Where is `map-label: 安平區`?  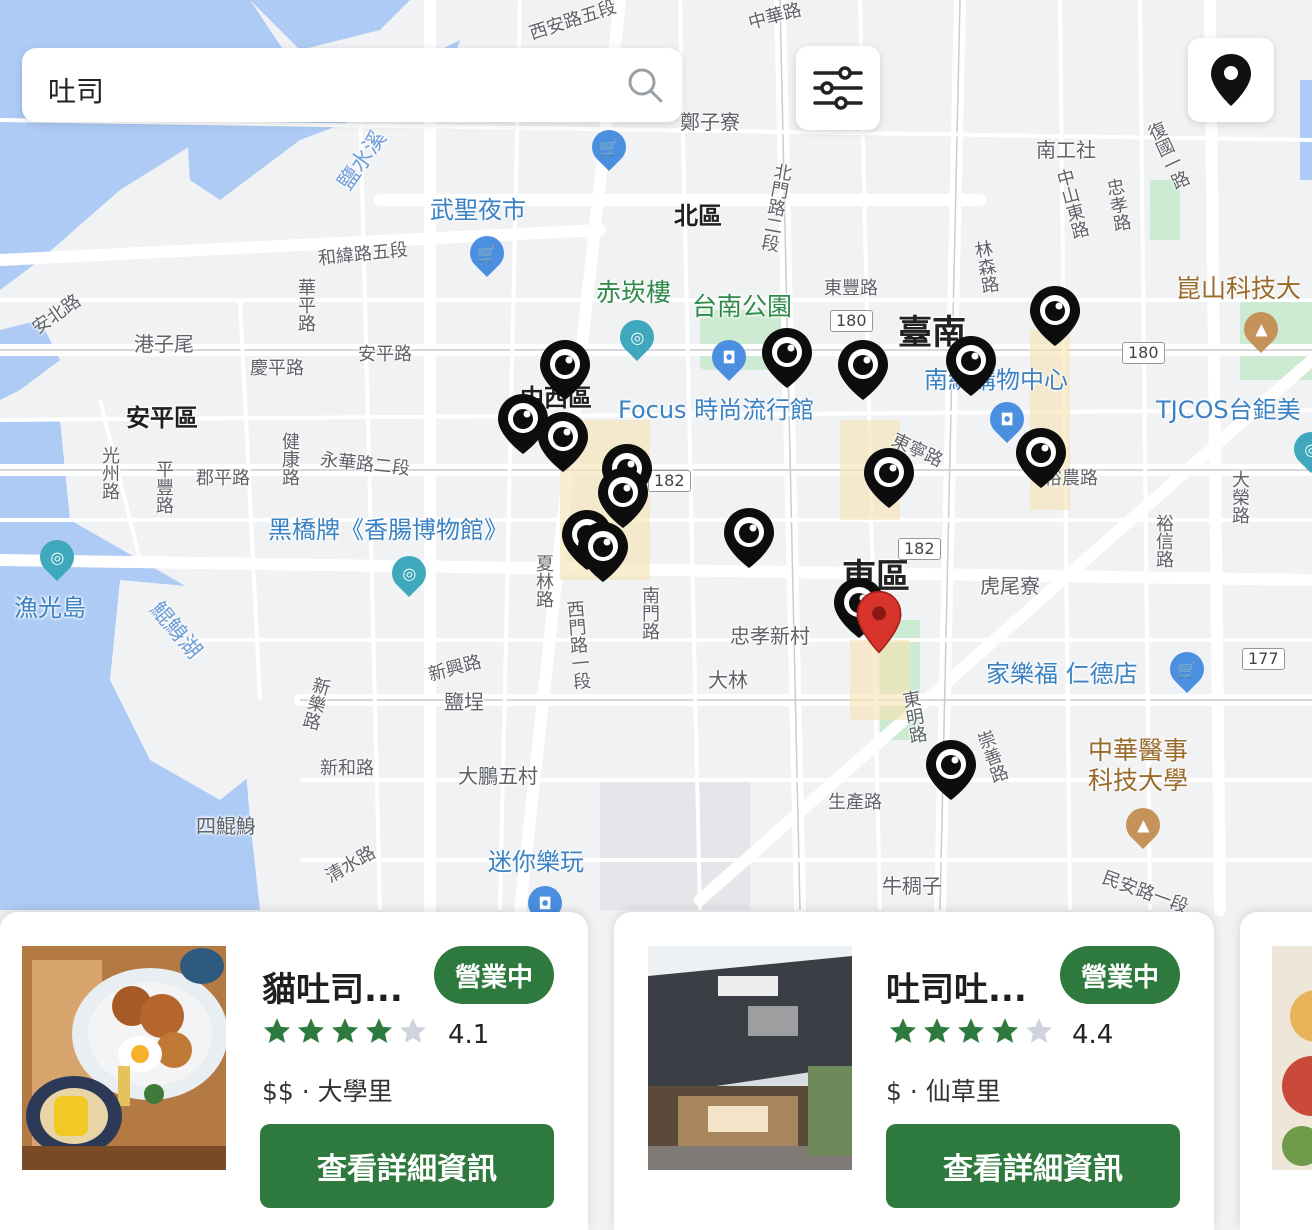
map-label: 安平區 is located at coordinates (162, 418).